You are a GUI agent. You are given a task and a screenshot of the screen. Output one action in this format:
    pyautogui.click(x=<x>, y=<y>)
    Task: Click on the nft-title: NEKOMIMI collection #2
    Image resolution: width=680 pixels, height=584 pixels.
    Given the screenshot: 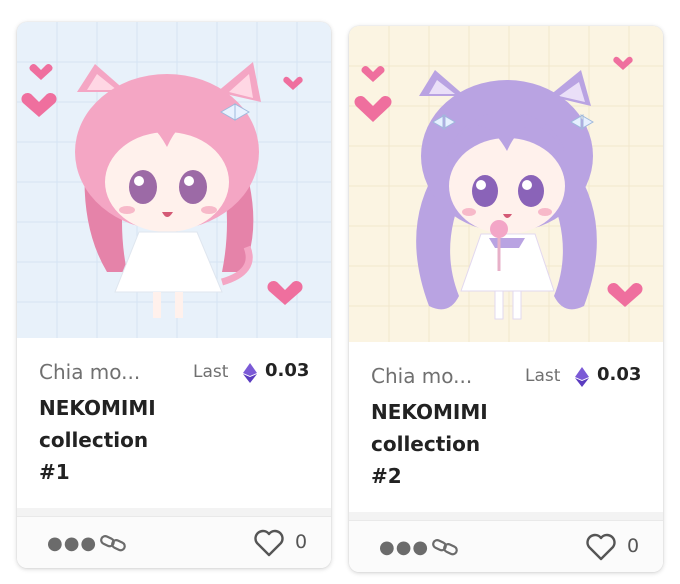 What is the action you would take?
    pyautogui.click(x=446, y=444)
    